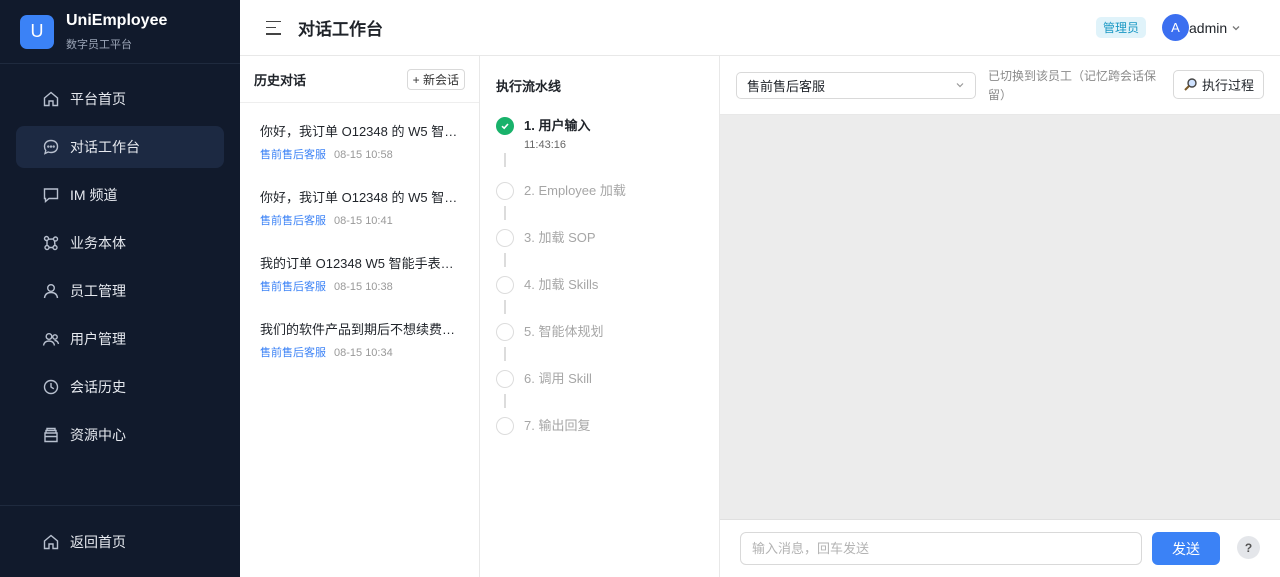 The height and width of the screenshot is (577, 1280). I want to click on sidebar-footer: 返回首页, so click(120, 541).